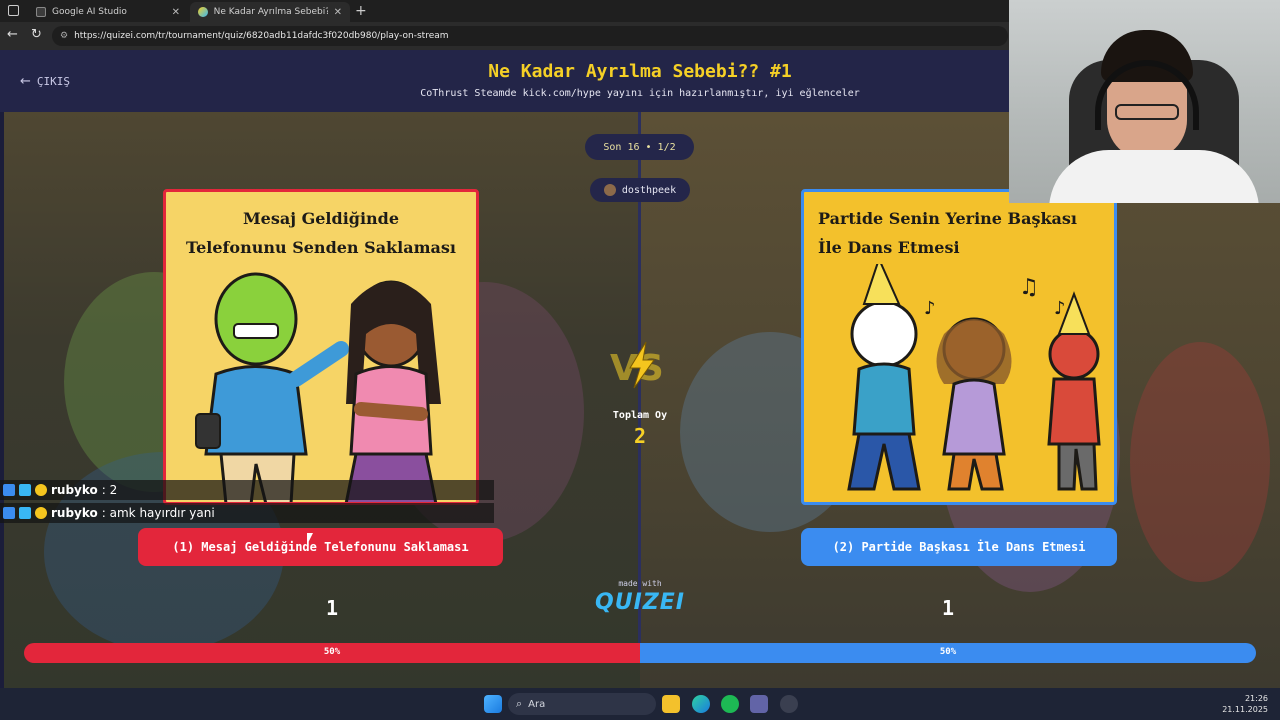 The width and height of the screenshot is (1280, 720). I want to click on made-with-label: made with, so click(640, 583).